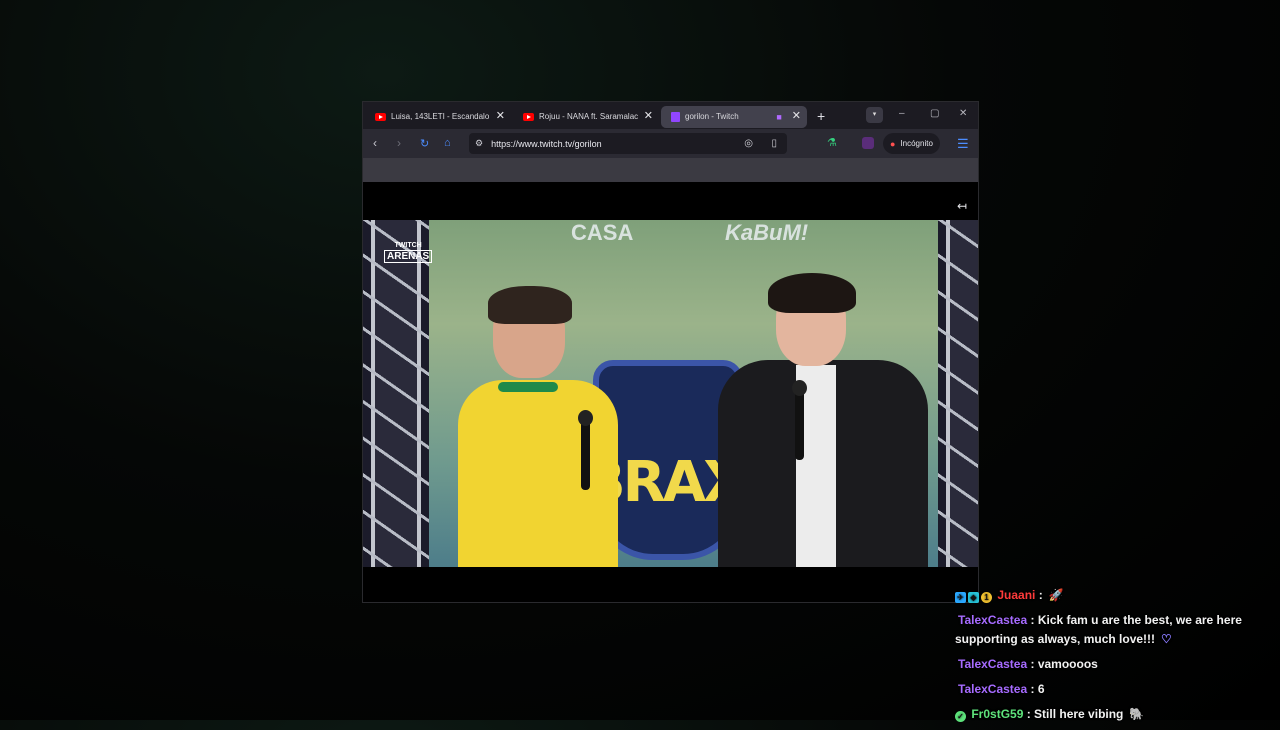 The image size is (1280, 730). I want to click on microphone-right, so click(799, 420).